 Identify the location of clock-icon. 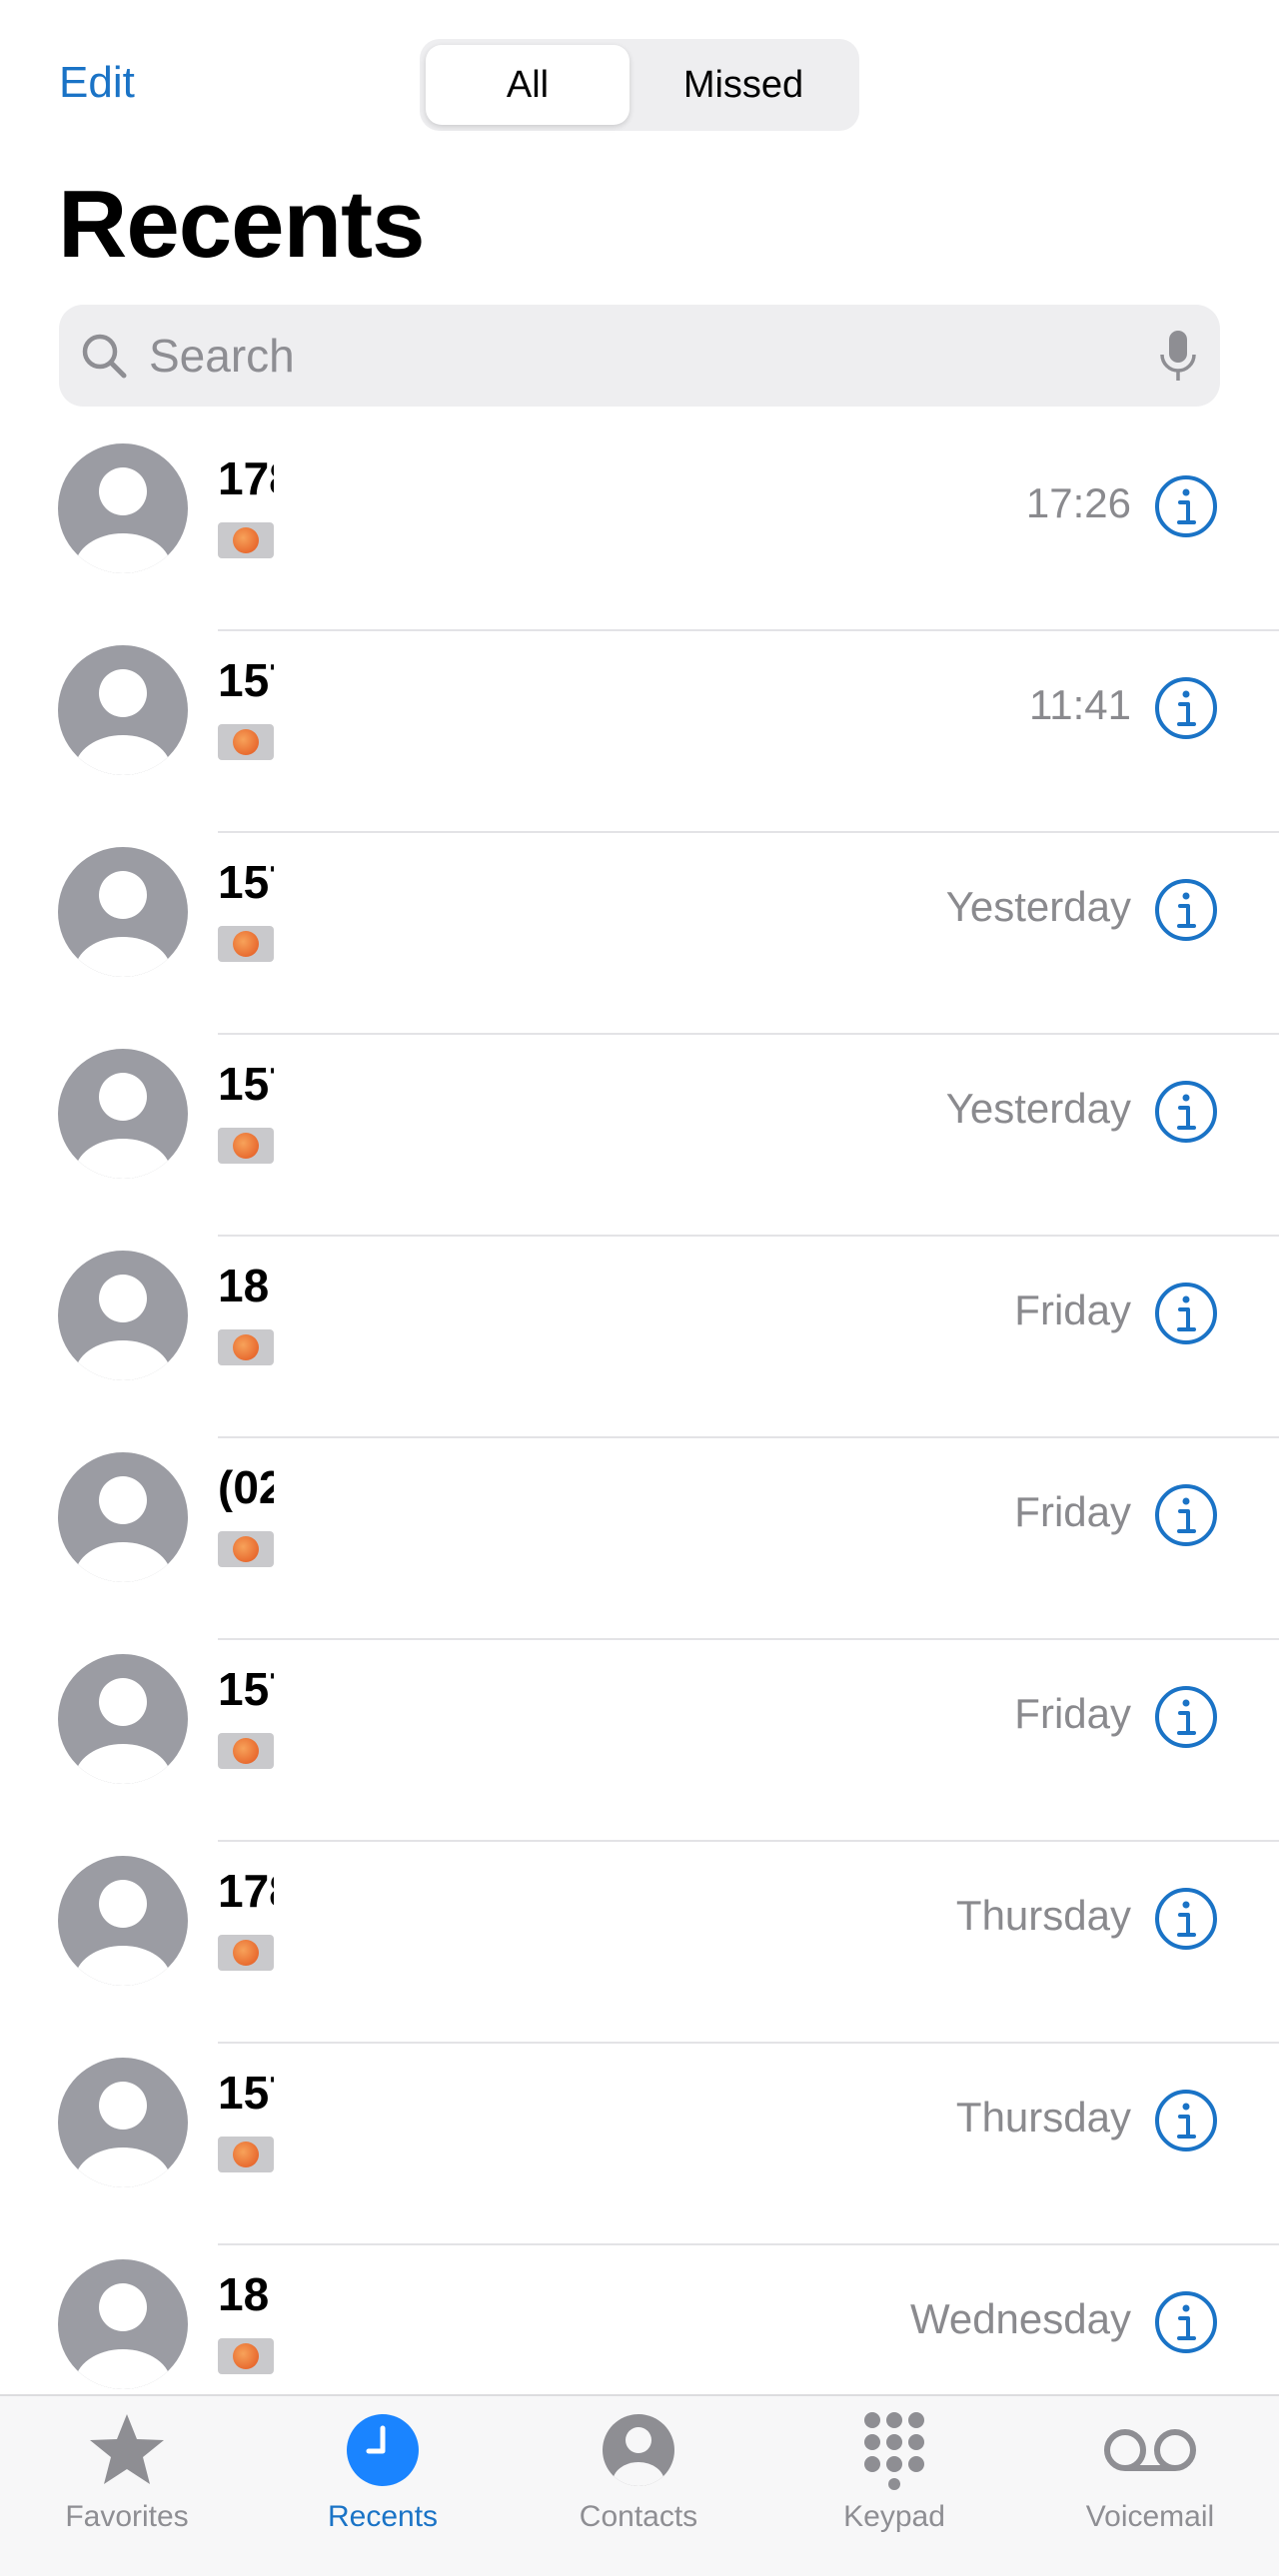
(383, 2450).